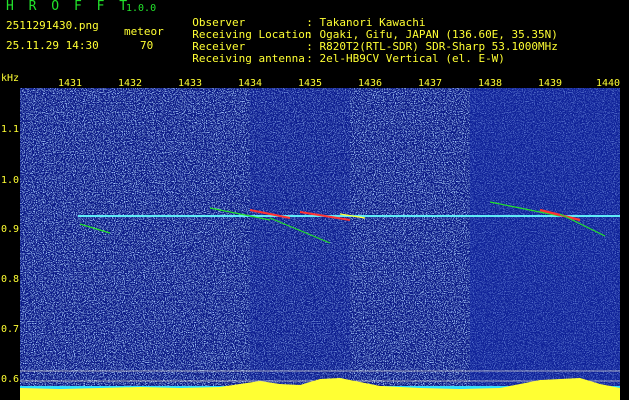 The image size is (629, 400). I want to click on app-version: 1.0.0, so click(141, 8).